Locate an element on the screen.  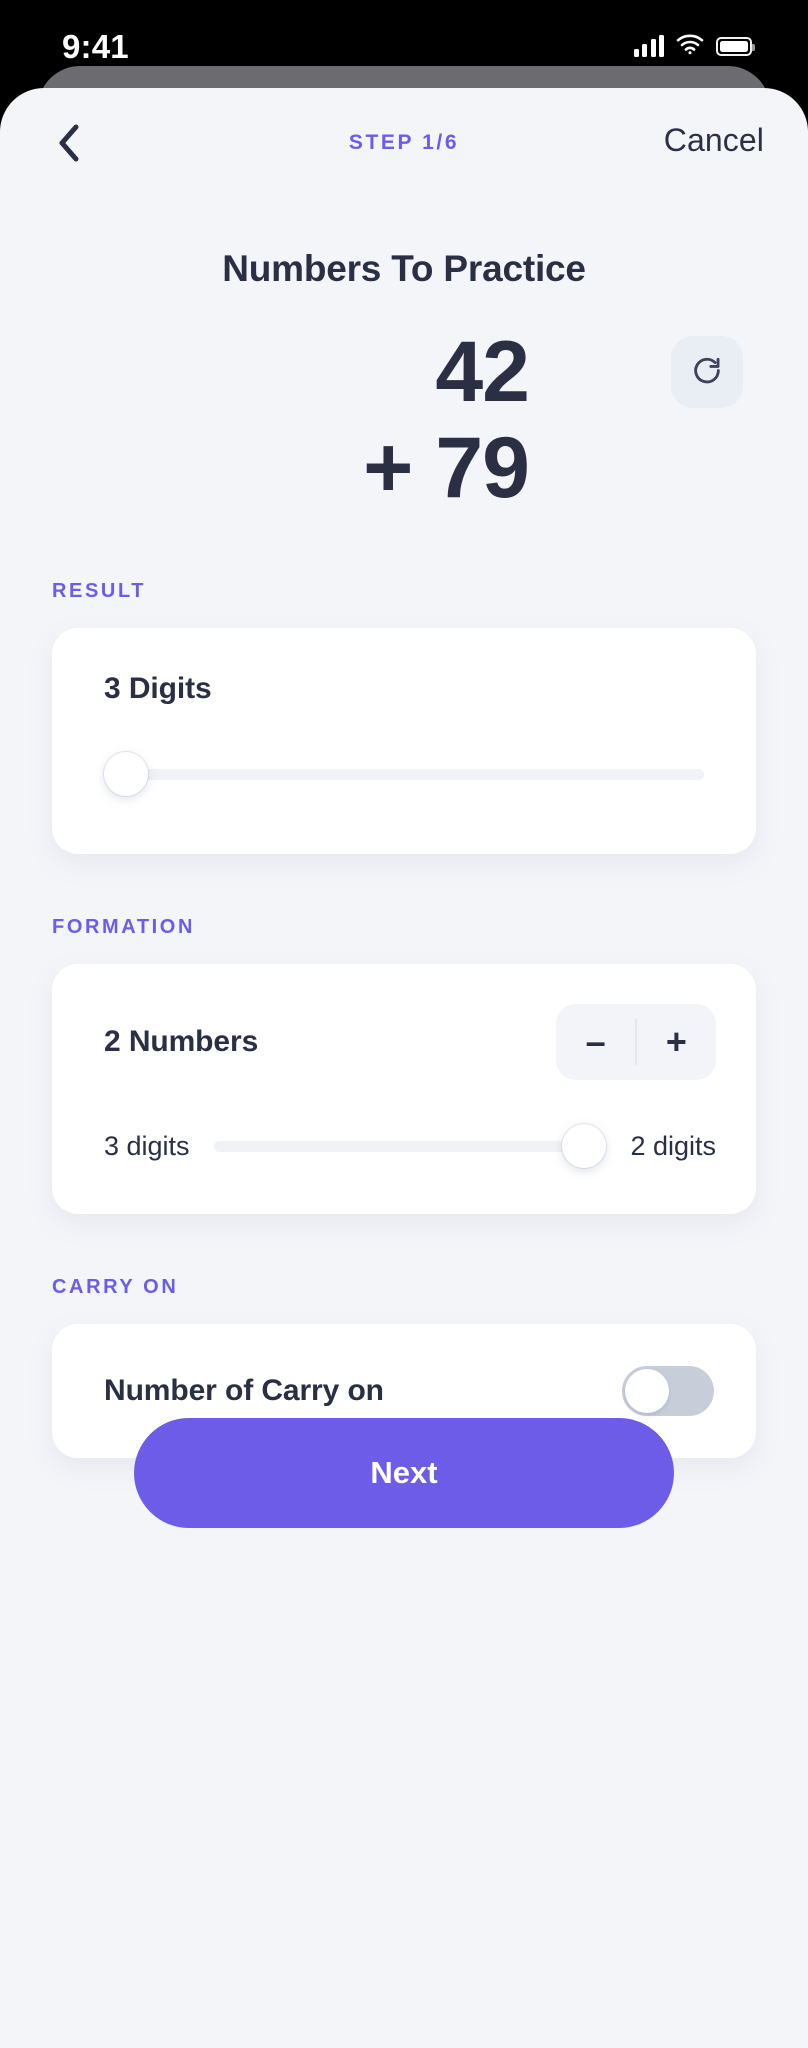
result-section: RESULT 3 Digits is located at coordinates (404, 717).